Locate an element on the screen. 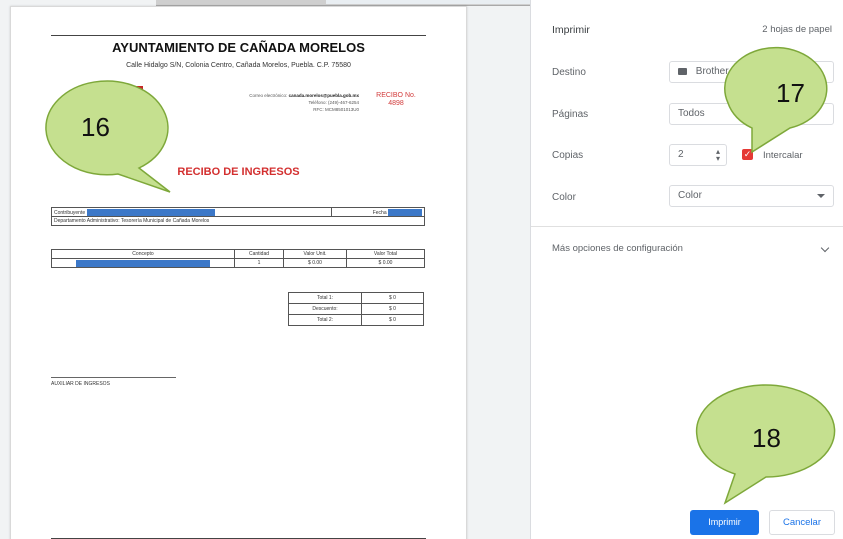 The width and height of the screenshot is (843, 539). taxpayer-label: Contribuyente is located at coordinates (70, 212).